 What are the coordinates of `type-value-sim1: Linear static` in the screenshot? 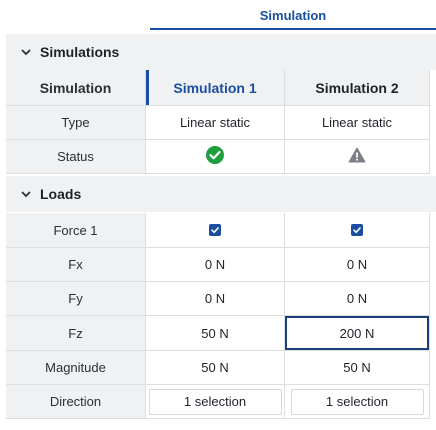 It's located at (215, 123).